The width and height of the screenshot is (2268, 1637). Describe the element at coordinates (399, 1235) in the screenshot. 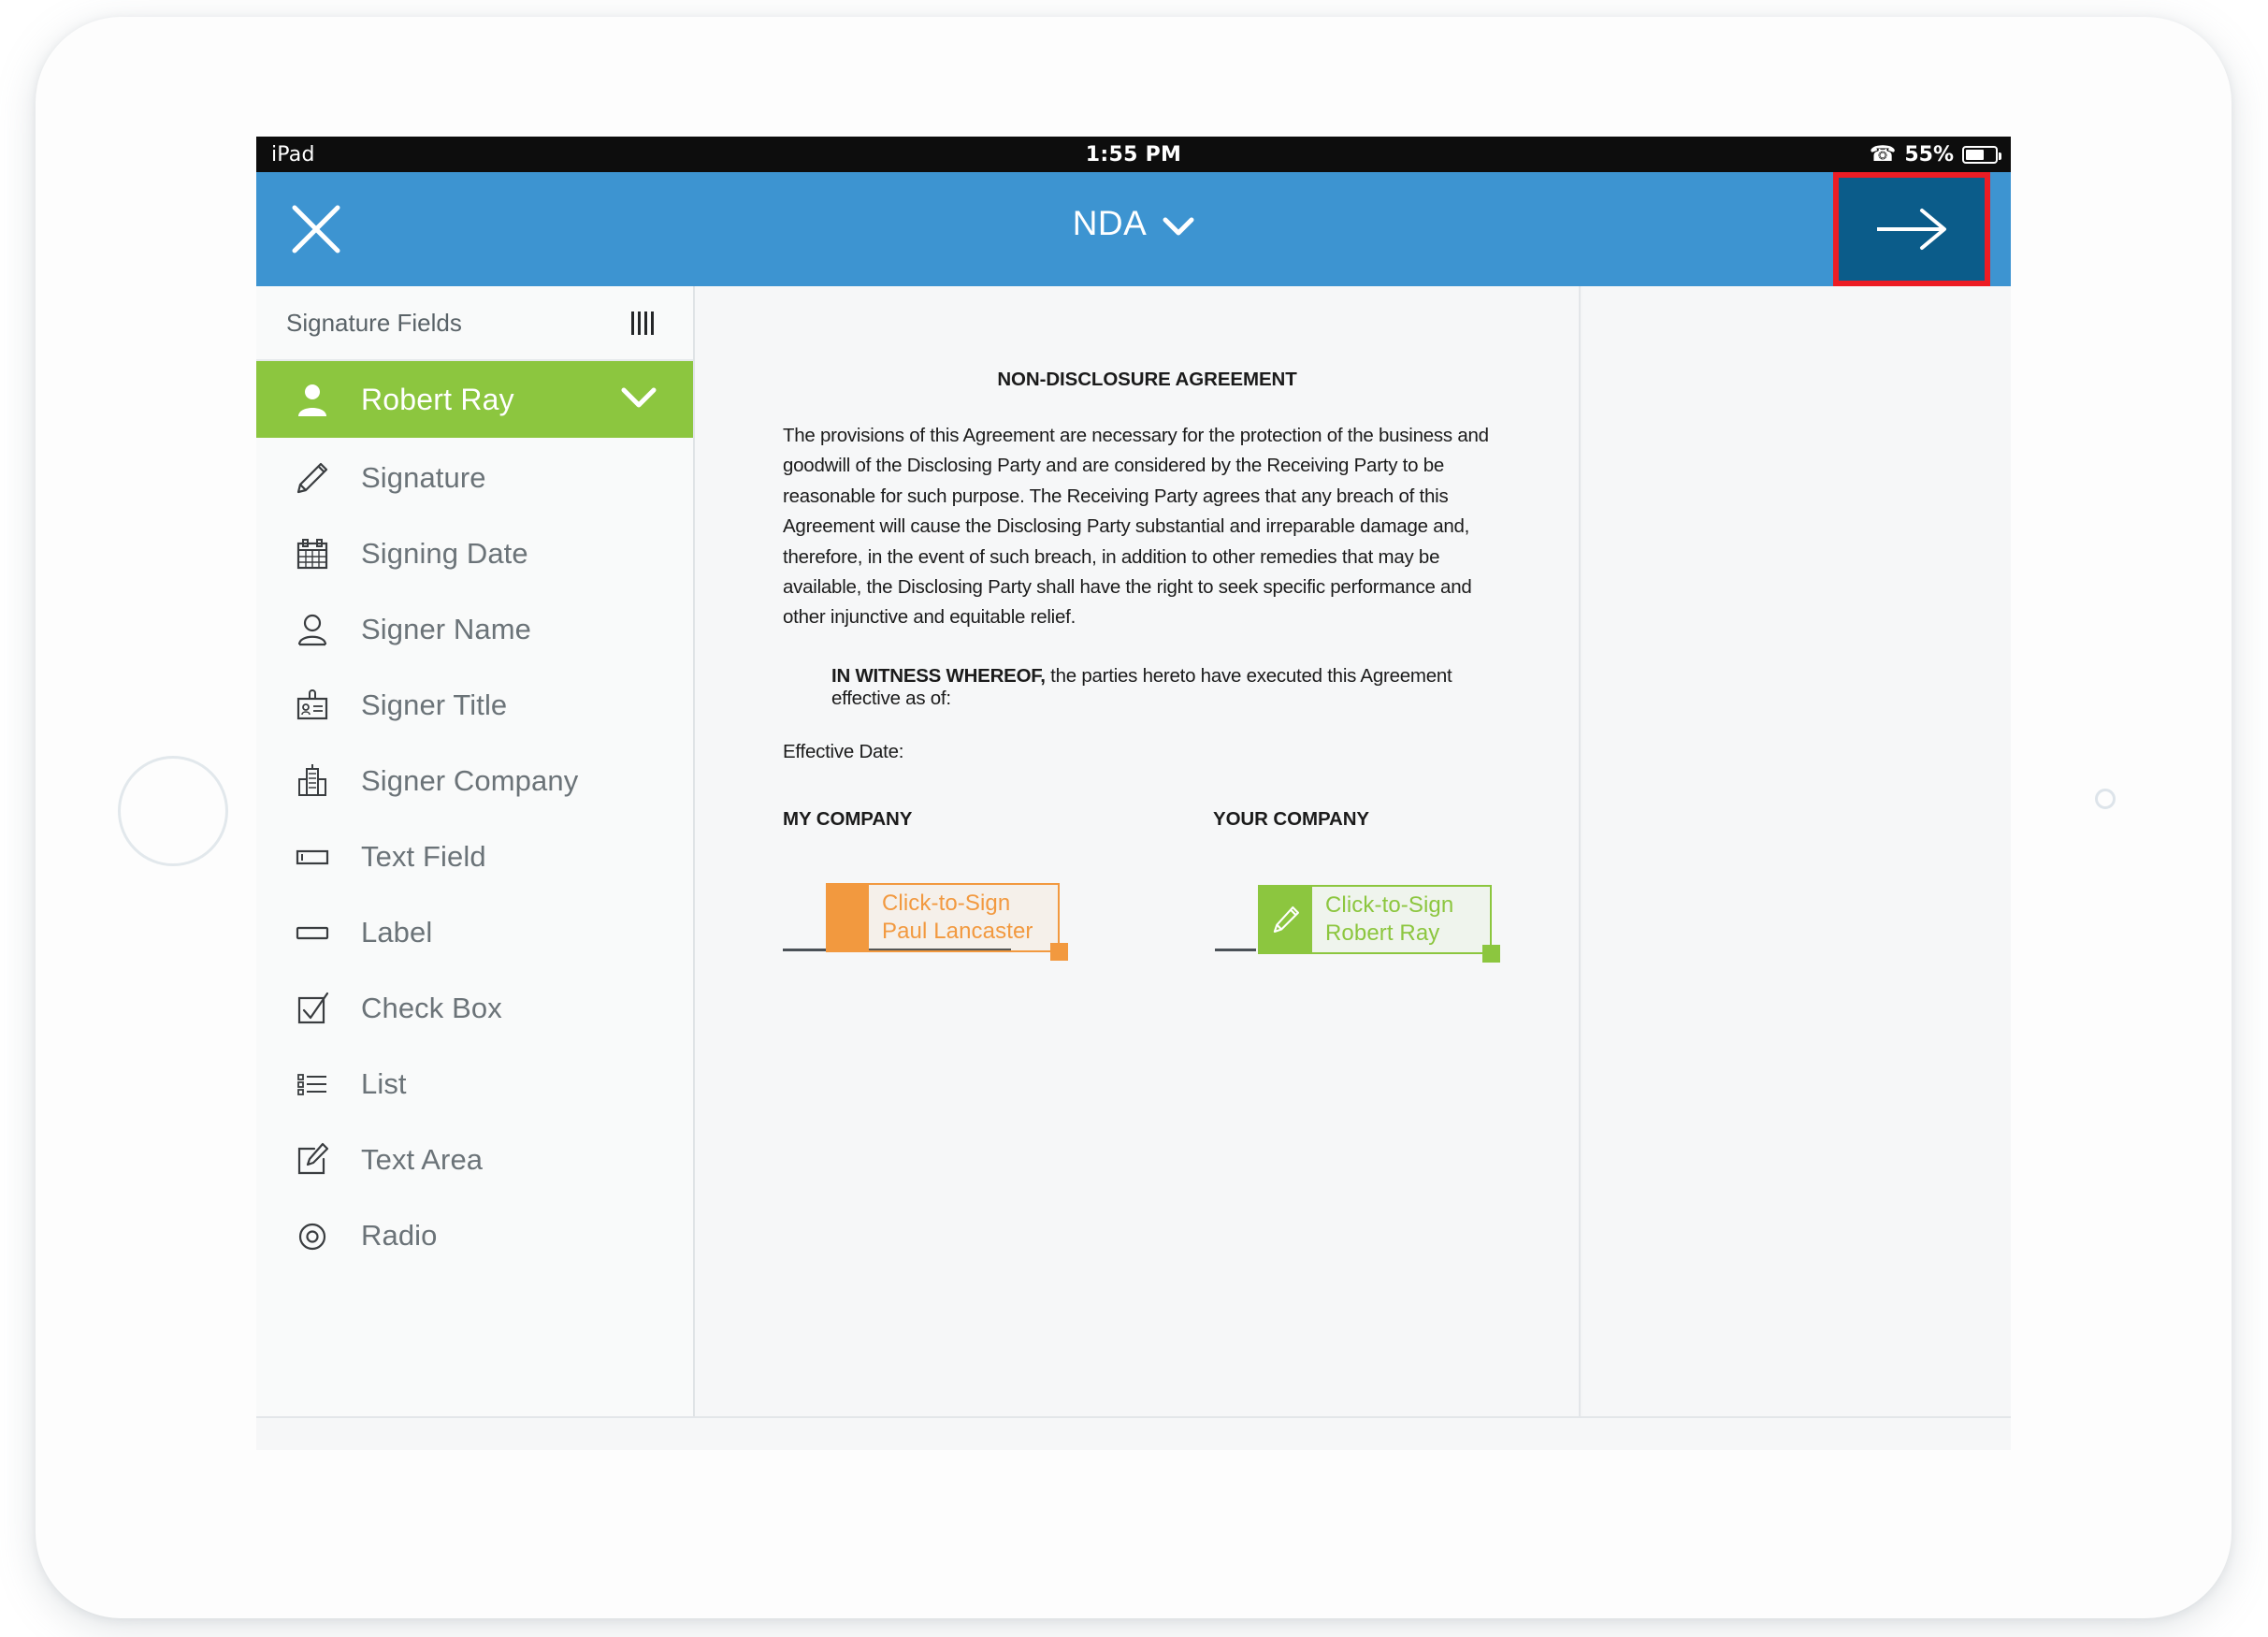

I see `sidebar-item-label: Radio` at that location.